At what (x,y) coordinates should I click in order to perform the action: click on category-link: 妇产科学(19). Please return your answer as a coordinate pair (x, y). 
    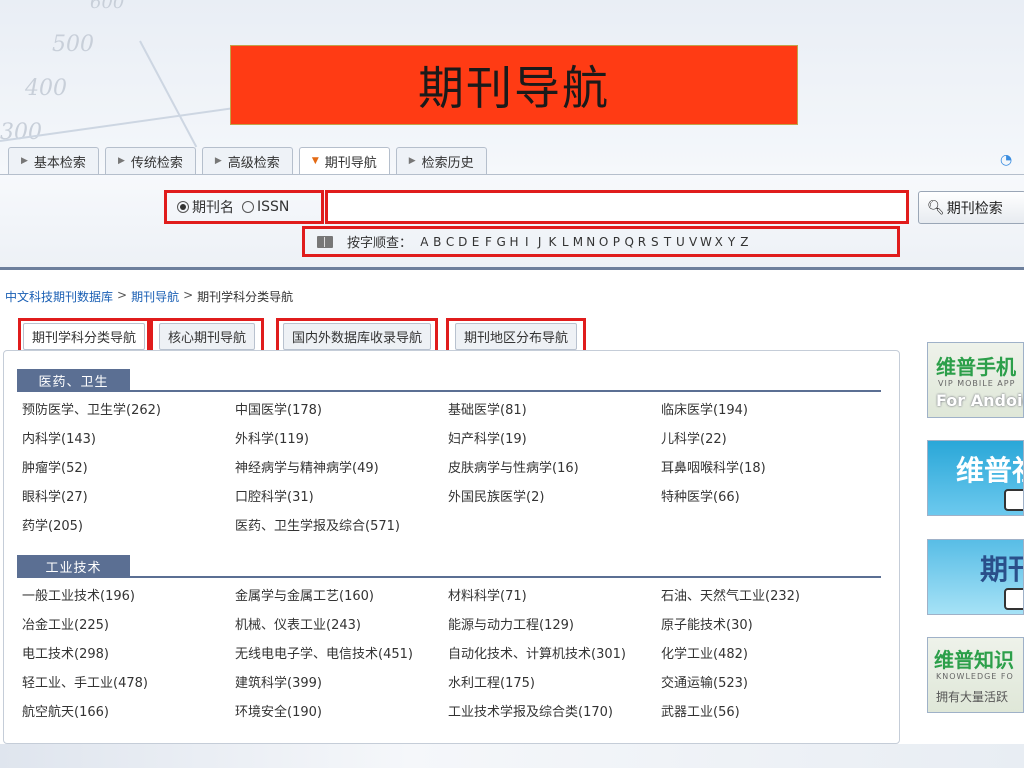
    Looking at the image, I should click on (554, 439).